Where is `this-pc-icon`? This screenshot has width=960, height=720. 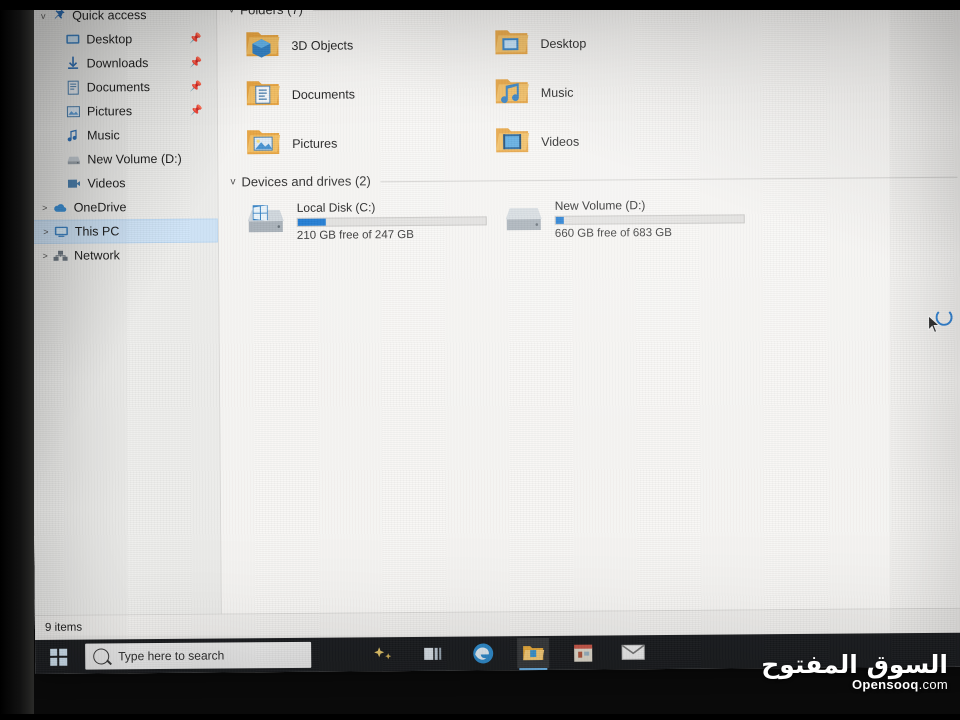 this-pc-icon is located at coordinates (61, 232).